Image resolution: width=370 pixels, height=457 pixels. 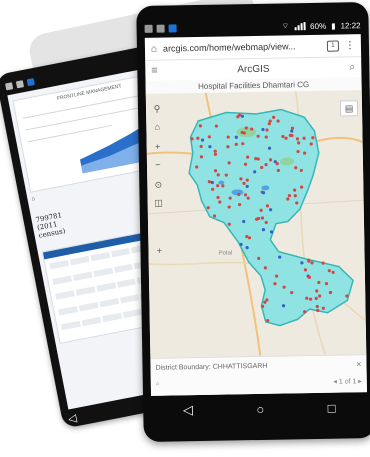 I want to click on browser-menu-icon: ⋮, so click(x=350, y=45).